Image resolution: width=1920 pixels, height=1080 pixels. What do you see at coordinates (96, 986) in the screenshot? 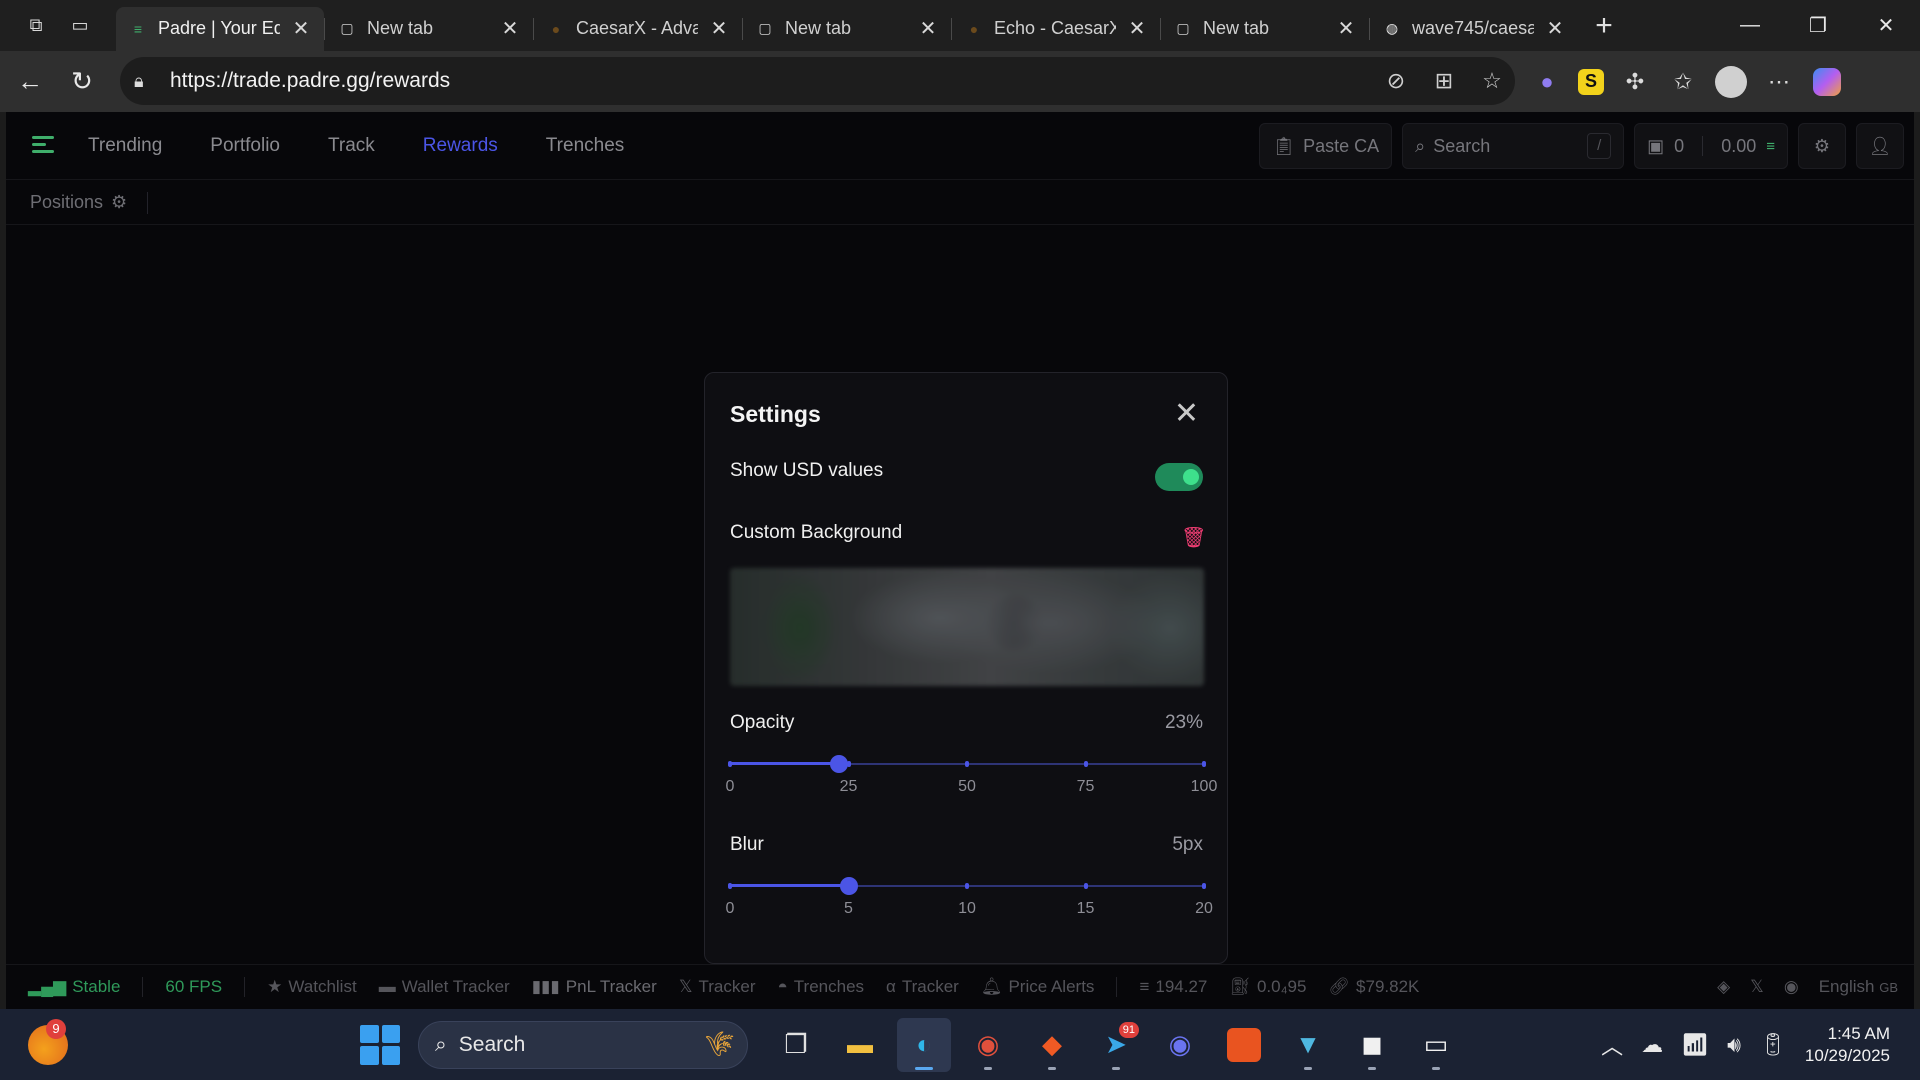
I see `status-text: Stable` at bounding box center [96, 986].